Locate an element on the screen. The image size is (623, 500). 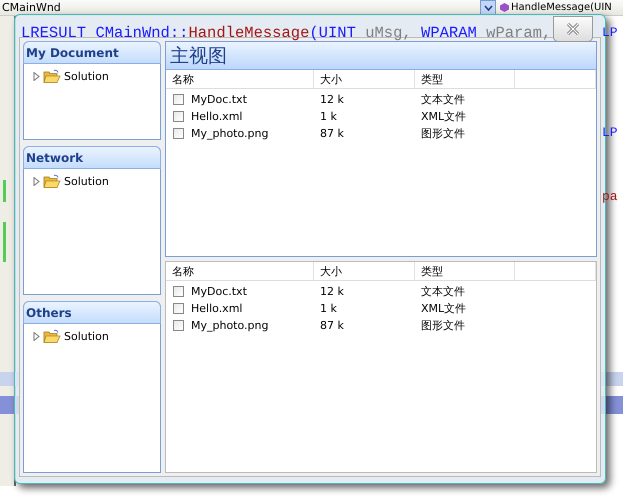
panel-header: Others is located at coordinates (92, 312).